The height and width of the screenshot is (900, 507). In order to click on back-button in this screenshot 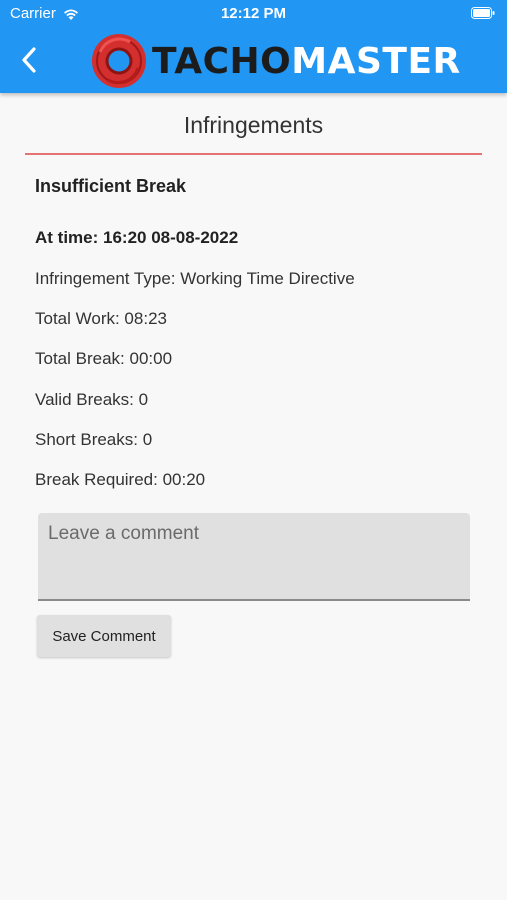, I will do `click(29, 60)`.